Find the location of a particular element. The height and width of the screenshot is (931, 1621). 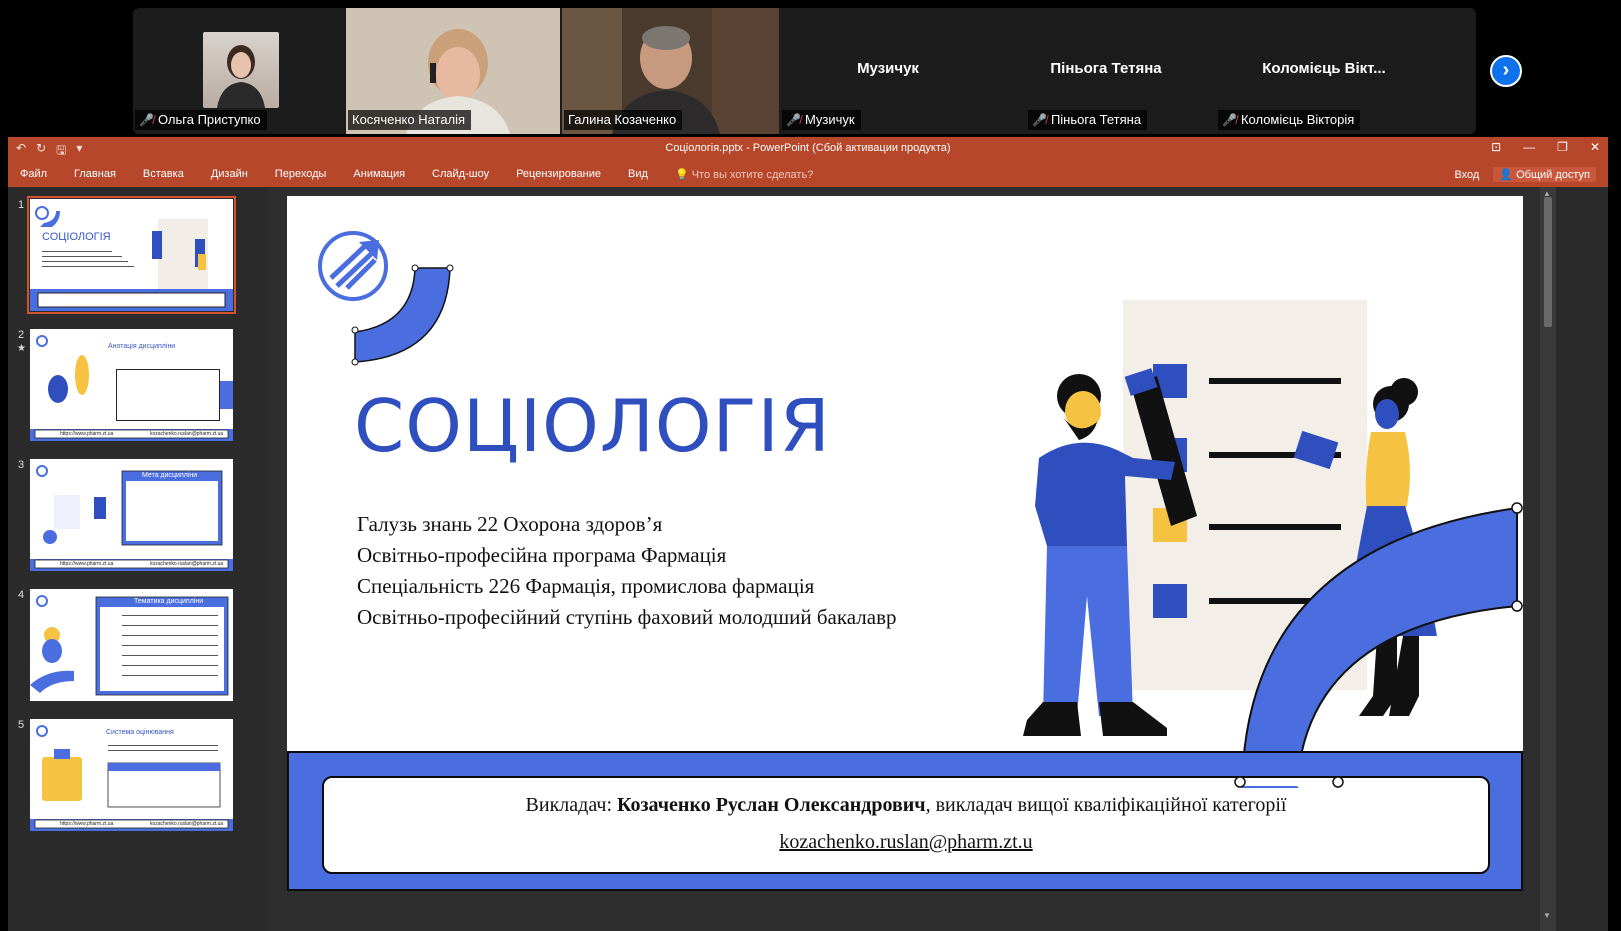

thumb-number: 5 is located at coordinates (21, 725).